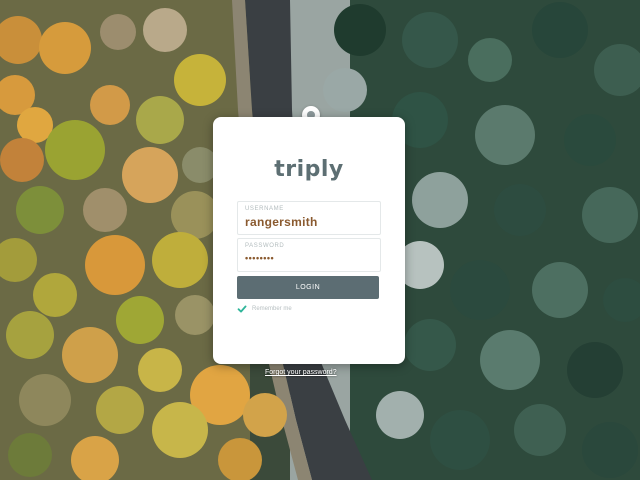  What do you see at coordinates (309, 169) in the screenshot?
I see `brand-logo: triply` at bounding box center [309, 169].